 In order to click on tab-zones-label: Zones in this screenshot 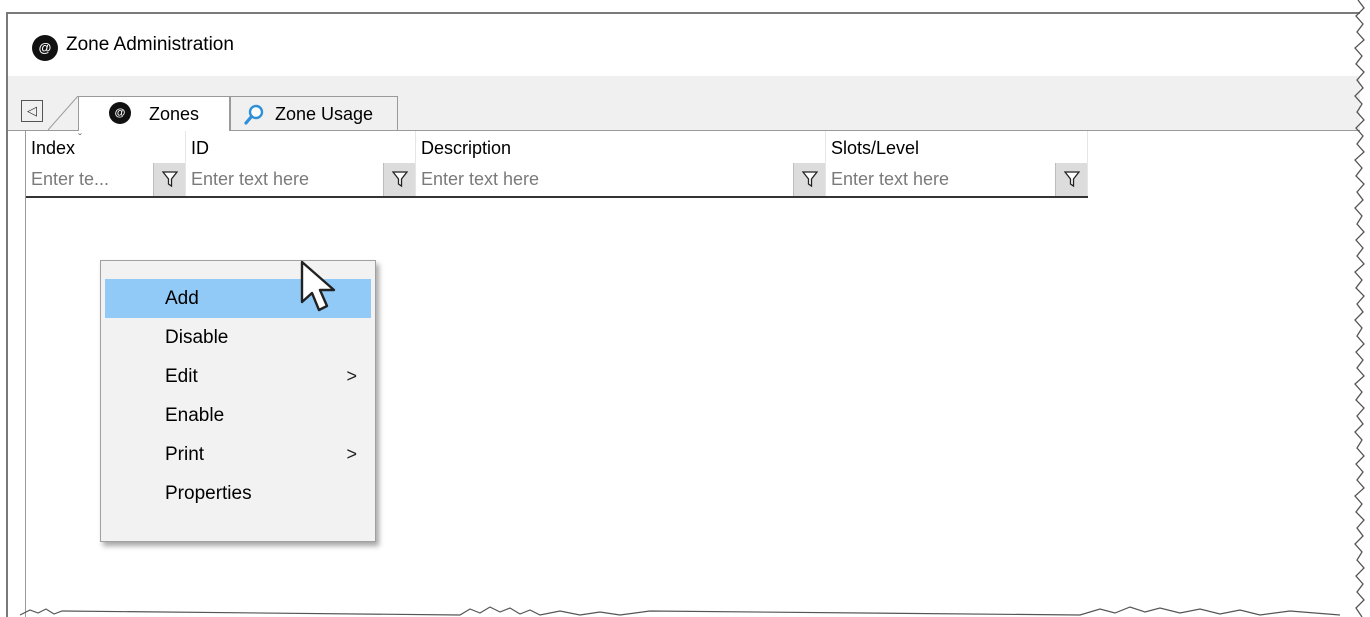, I will do `click(174, 114)`.